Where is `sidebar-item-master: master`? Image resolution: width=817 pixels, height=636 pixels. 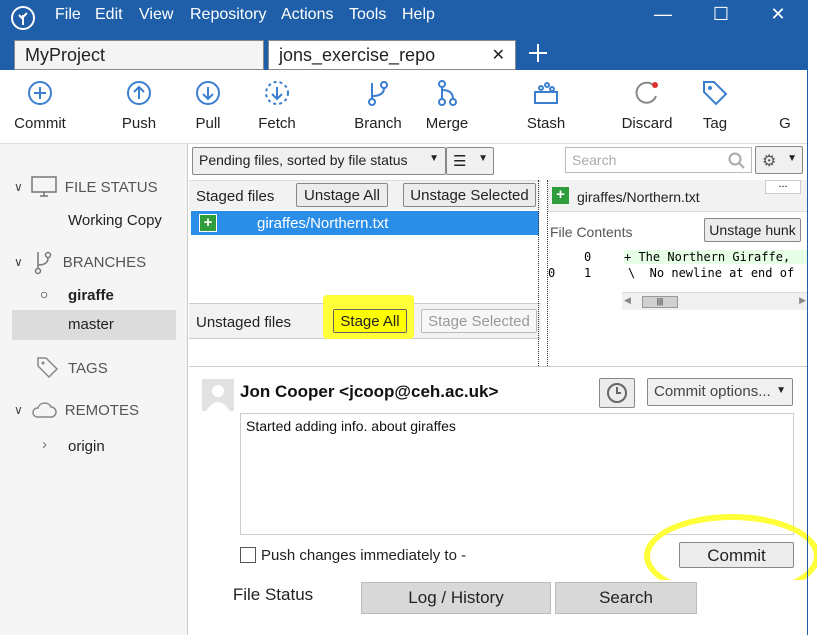 sidebar-item-master: master is located at coordinates (94, 325).